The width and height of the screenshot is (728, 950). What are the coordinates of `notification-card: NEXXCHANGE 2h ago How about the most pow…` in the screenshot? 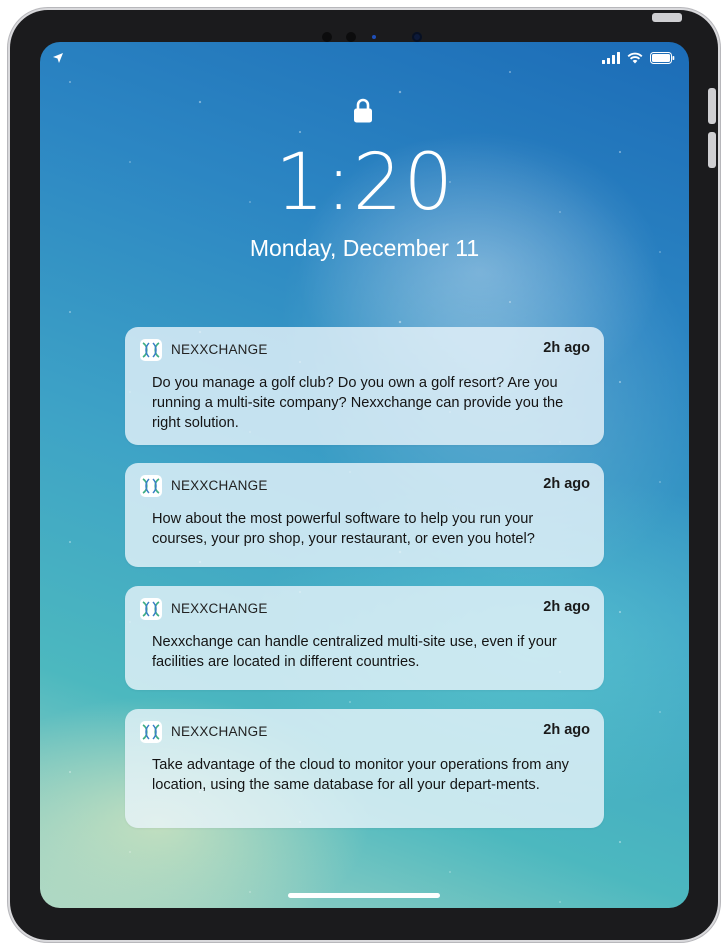 It's located at (364, 515).